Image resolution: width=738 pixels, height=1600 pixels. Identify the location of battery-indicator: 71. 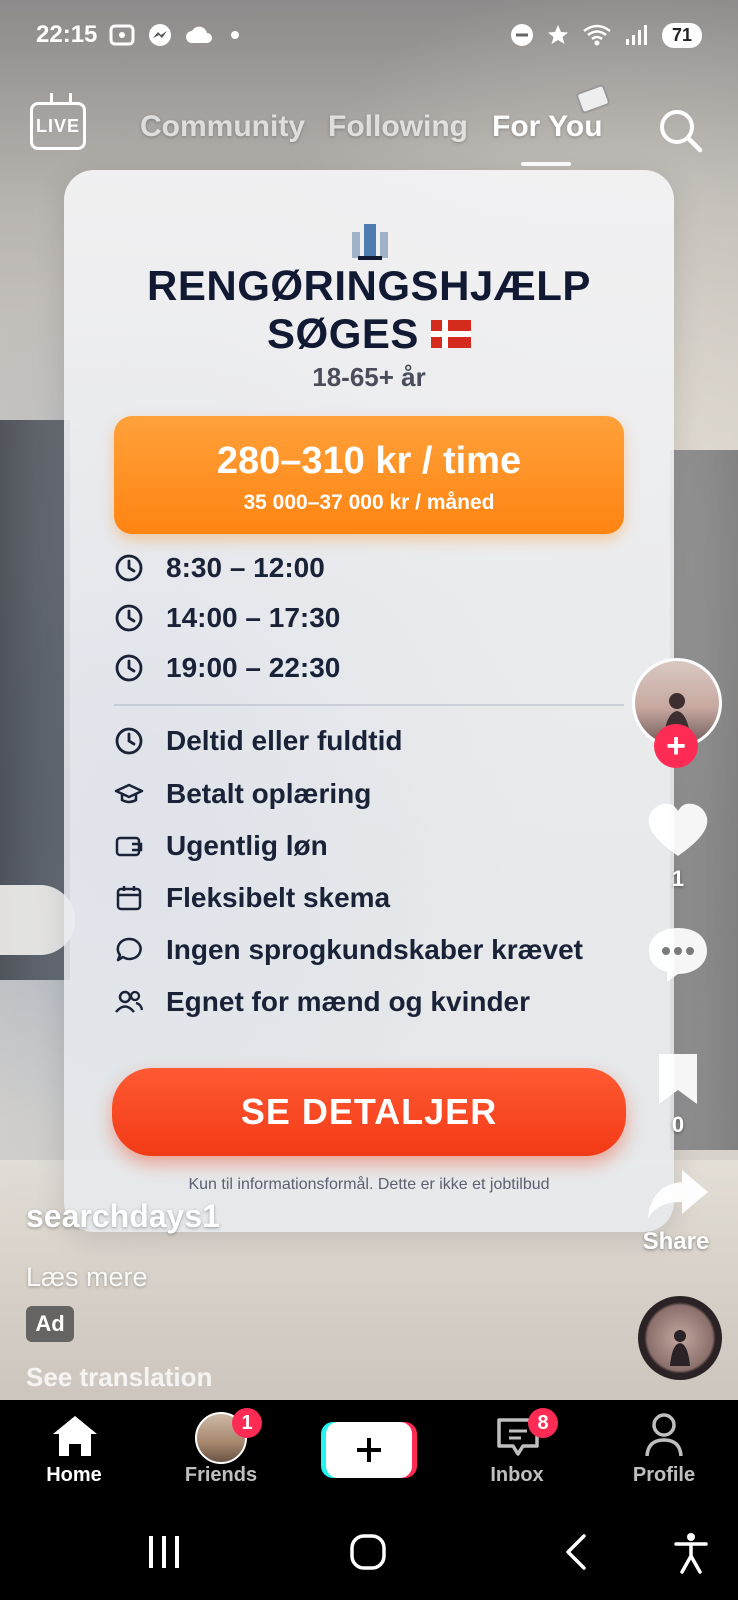
(681, 35).